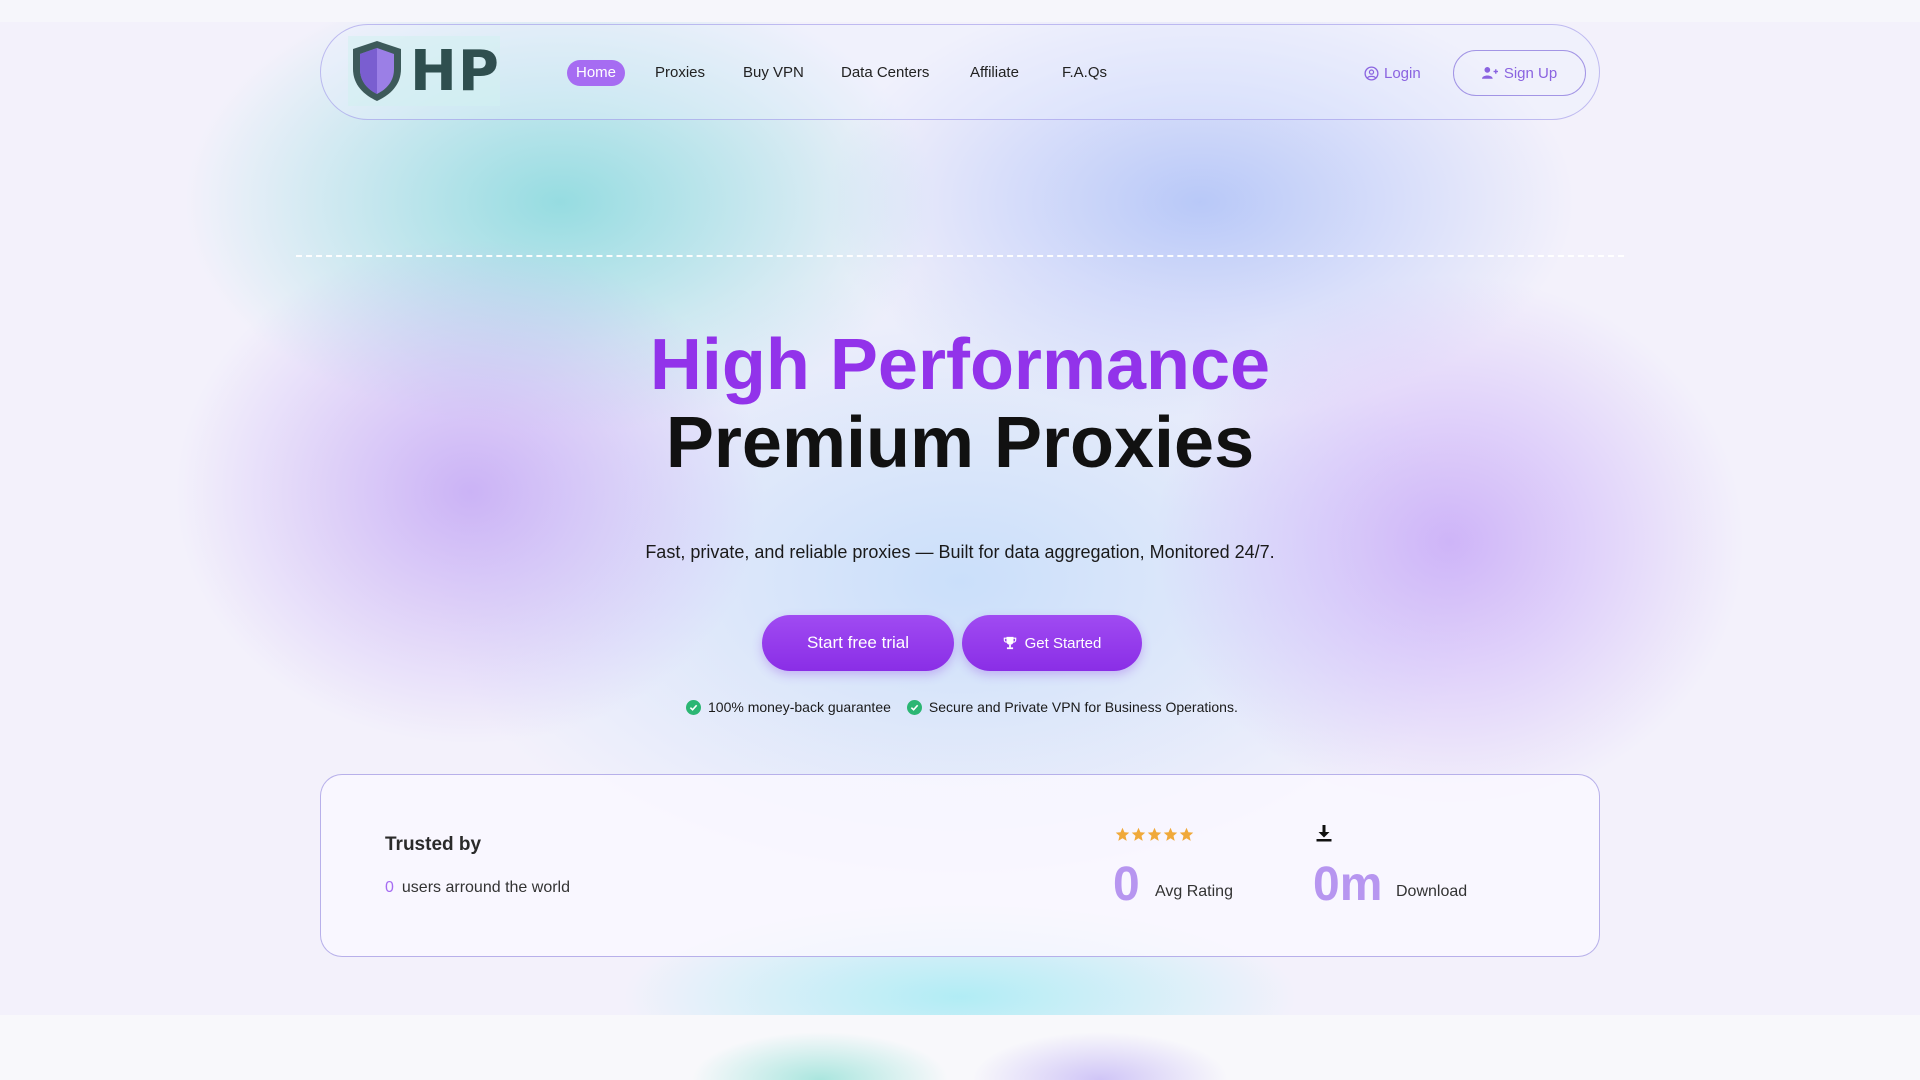 This screenshot has height=1080, width=1920. Describe the element at coordinates (960, 1047) in the screenshot. I see `bottom-strip` at that location.